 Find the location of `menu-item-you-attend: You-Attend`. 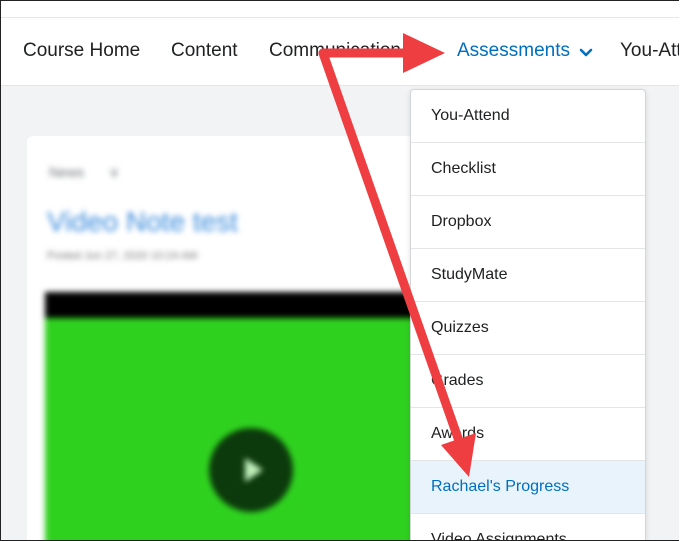

menu-item-you-attend: You-Attend is located at coordinates (528, 116).